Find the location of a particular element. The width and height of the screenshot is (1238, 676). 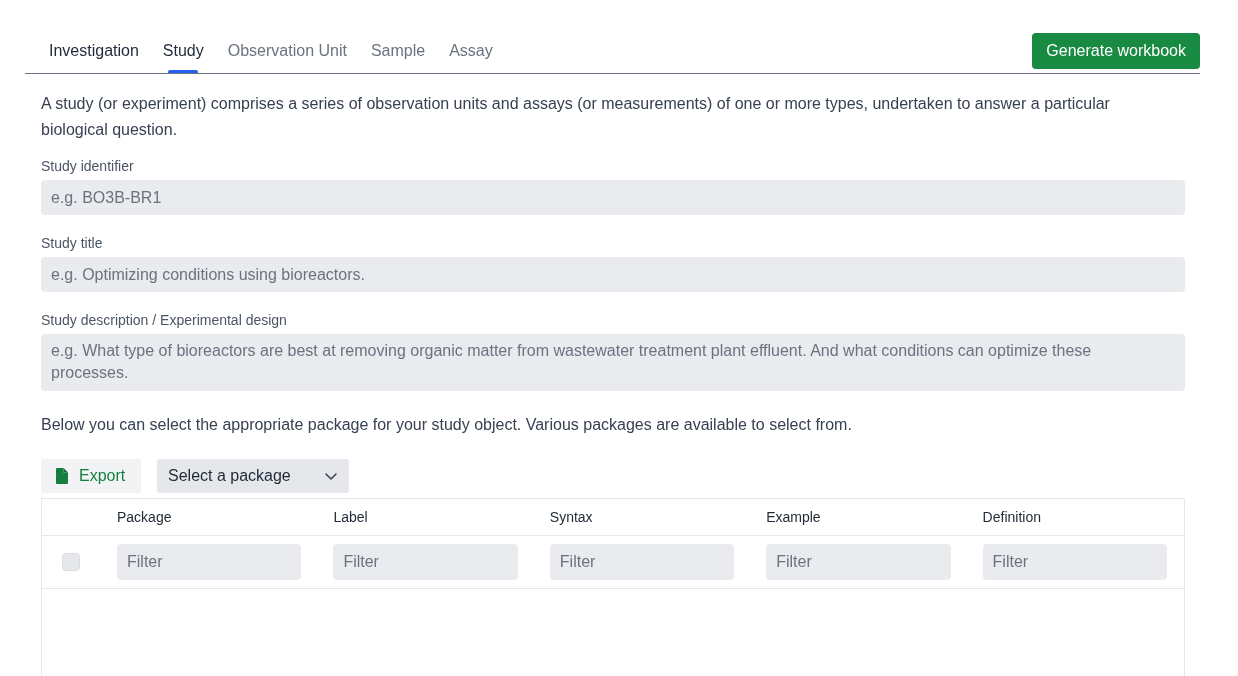

column-header: Syntax is located at coordinates (571, 517).